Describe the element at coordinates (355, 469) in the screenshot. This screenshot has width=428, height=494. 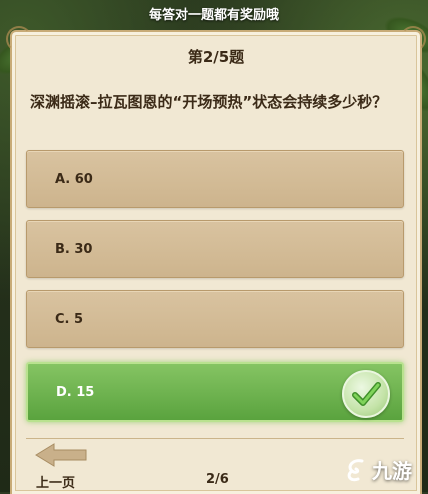
I see `jiuyou-logo-icon` at that location.